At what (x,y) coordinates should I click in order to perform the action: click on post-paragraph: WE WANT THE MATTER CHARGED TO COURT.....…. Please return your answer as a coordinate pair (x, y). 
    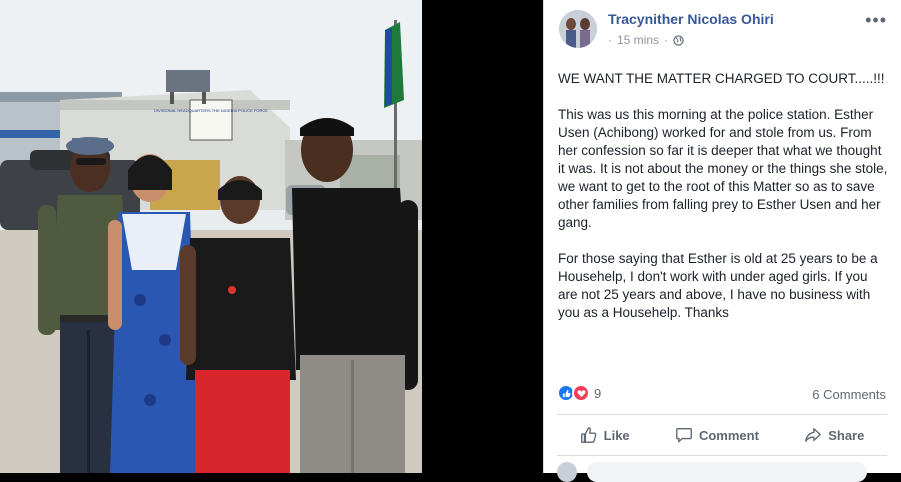
    Looking at the image, I should click on (721, 78).